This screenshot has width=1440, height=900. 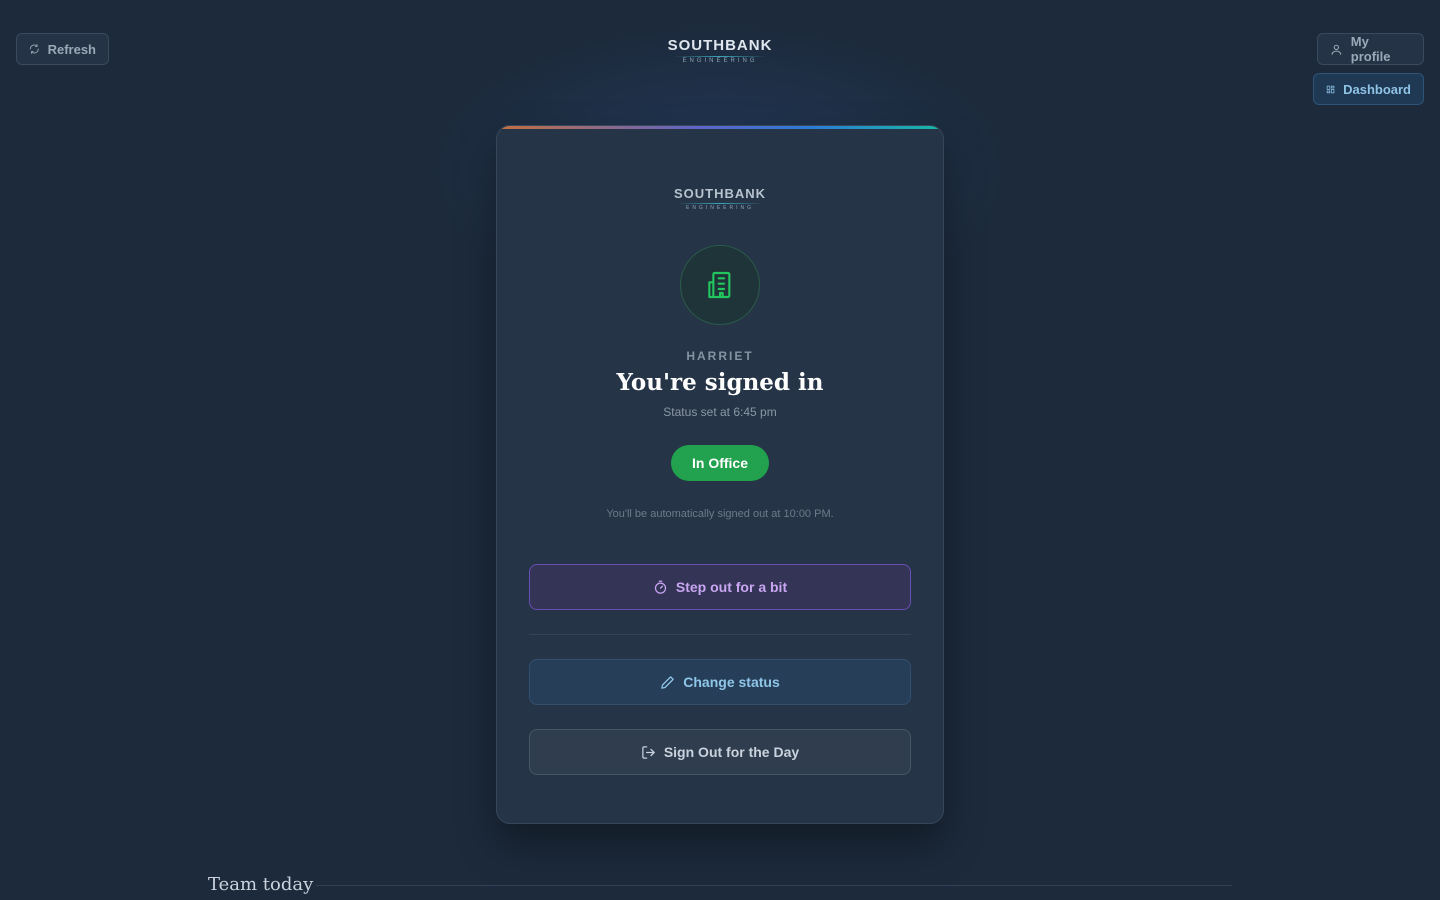 I want to click on refresh-button: Refresh, so click(x=62, y=49).